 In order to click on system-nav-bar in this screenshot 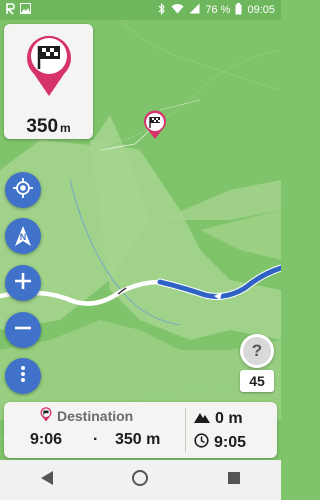, I will do `click(140, 480)`.